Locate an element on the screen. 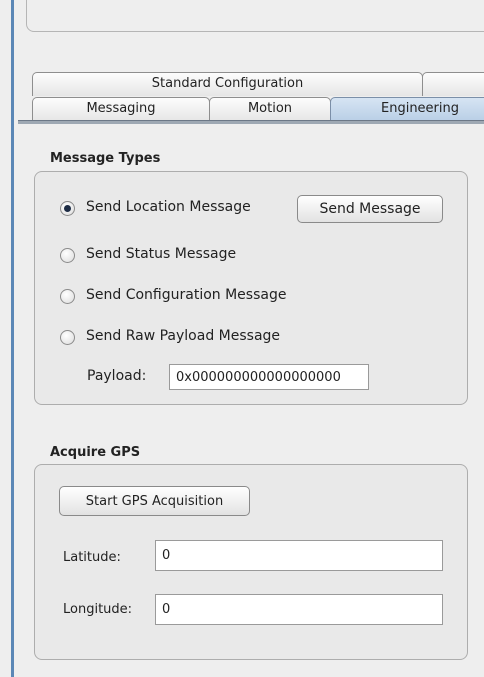 The image size is (484, 677). message-types-title: Message Types is located at coordinates (105, 158).